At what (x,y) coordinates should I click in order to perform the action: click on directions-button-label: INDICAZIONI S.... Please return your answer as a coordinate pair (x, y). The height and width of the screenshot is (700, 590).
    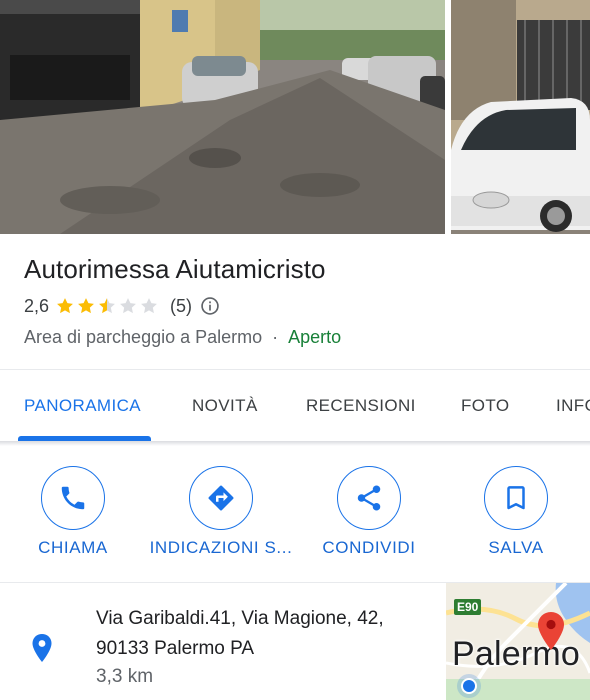
    Looking at the image, I should click on (221, 547).